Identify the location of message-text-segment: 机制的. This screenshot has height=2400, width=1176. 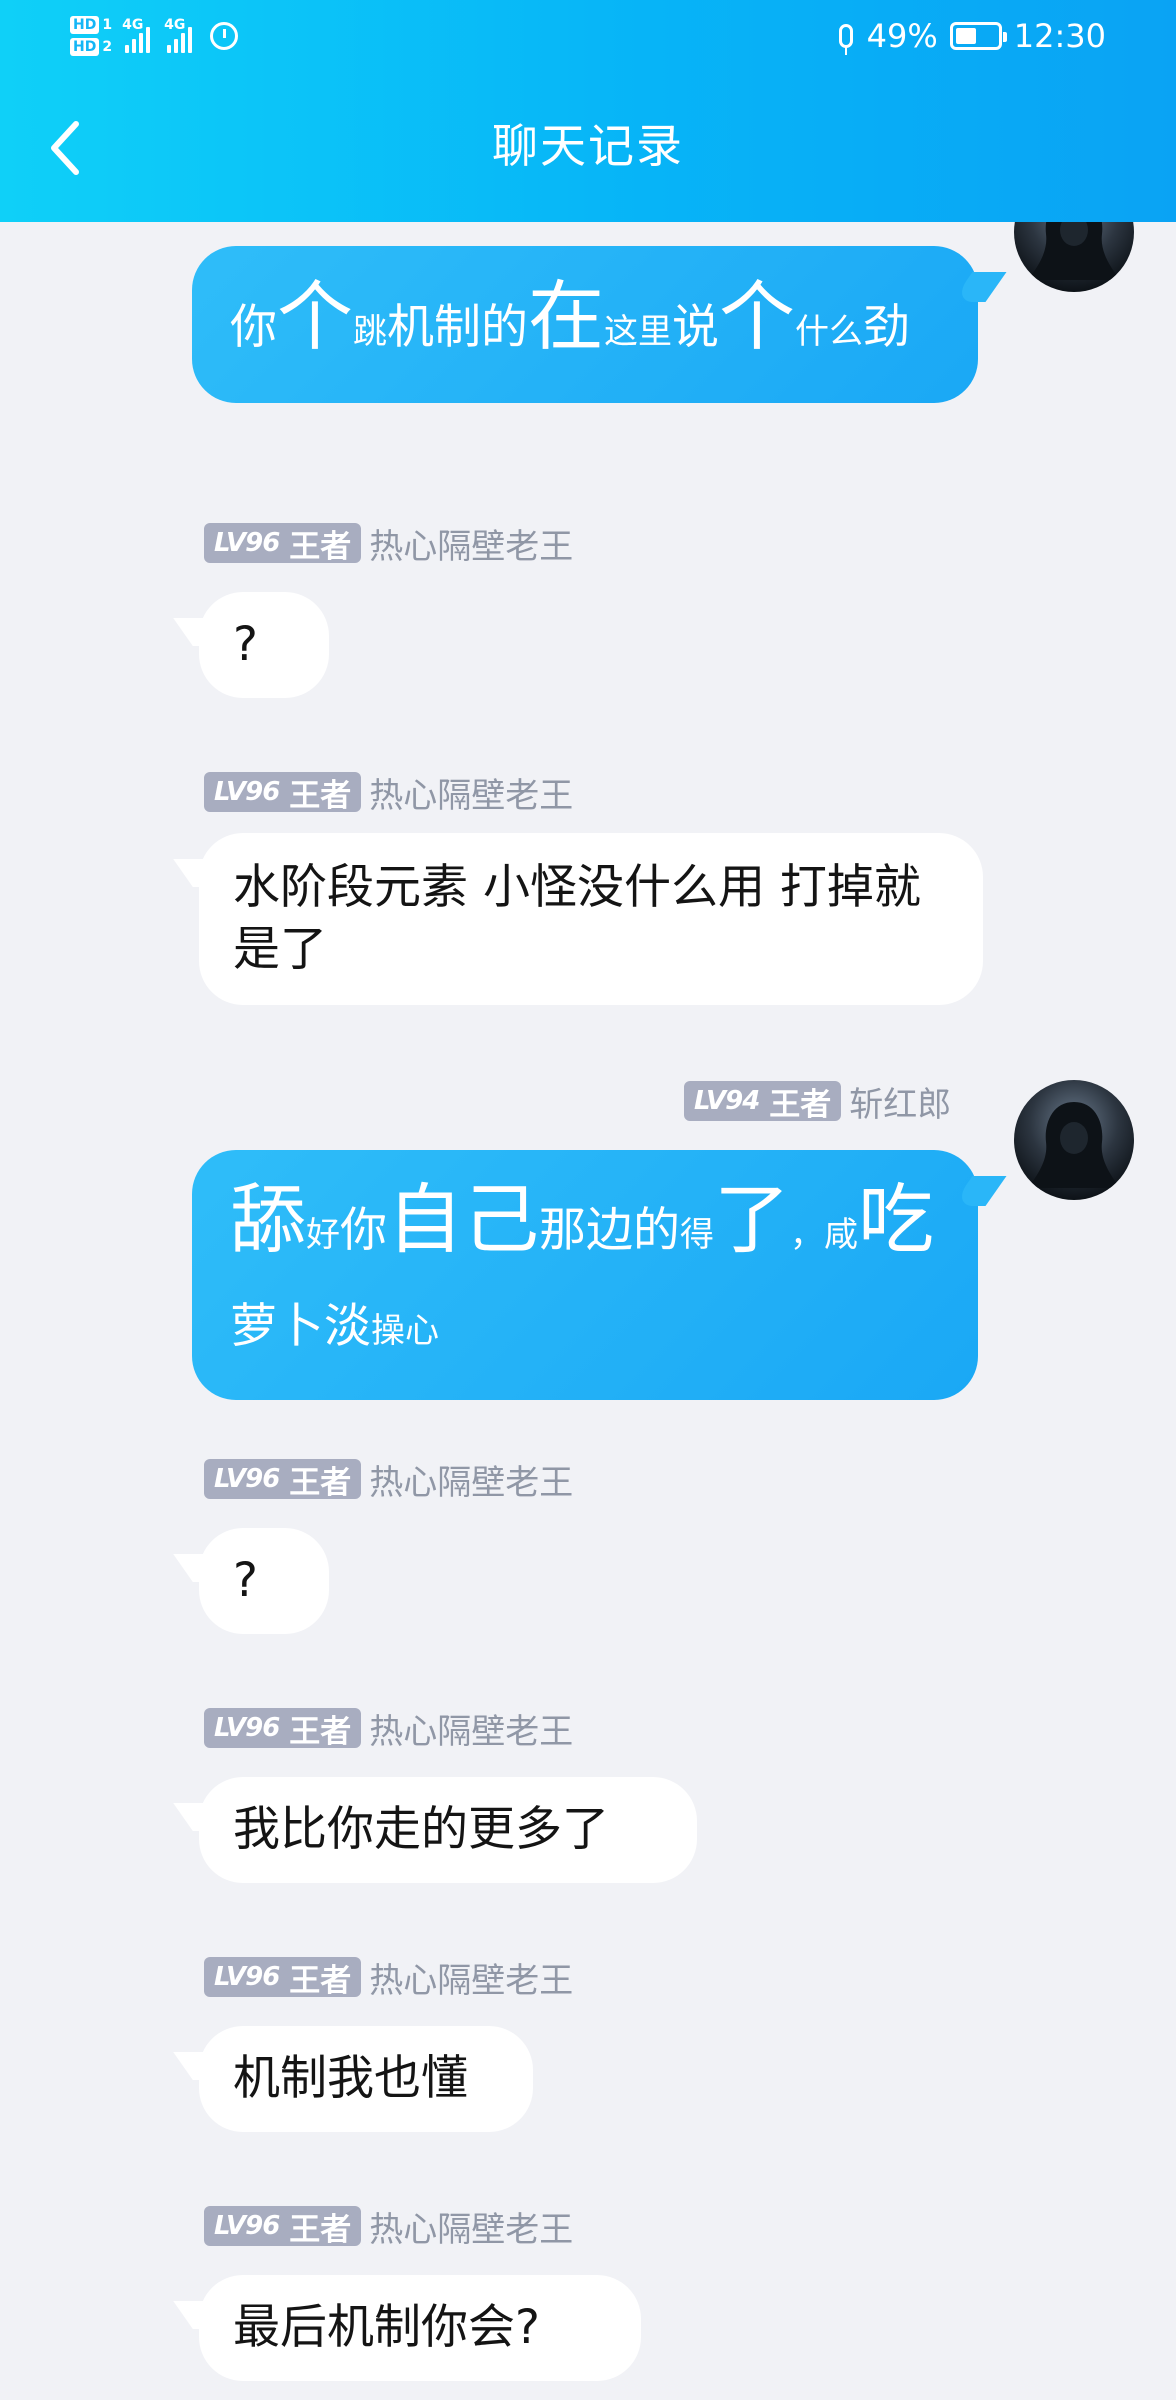
(457, 327).